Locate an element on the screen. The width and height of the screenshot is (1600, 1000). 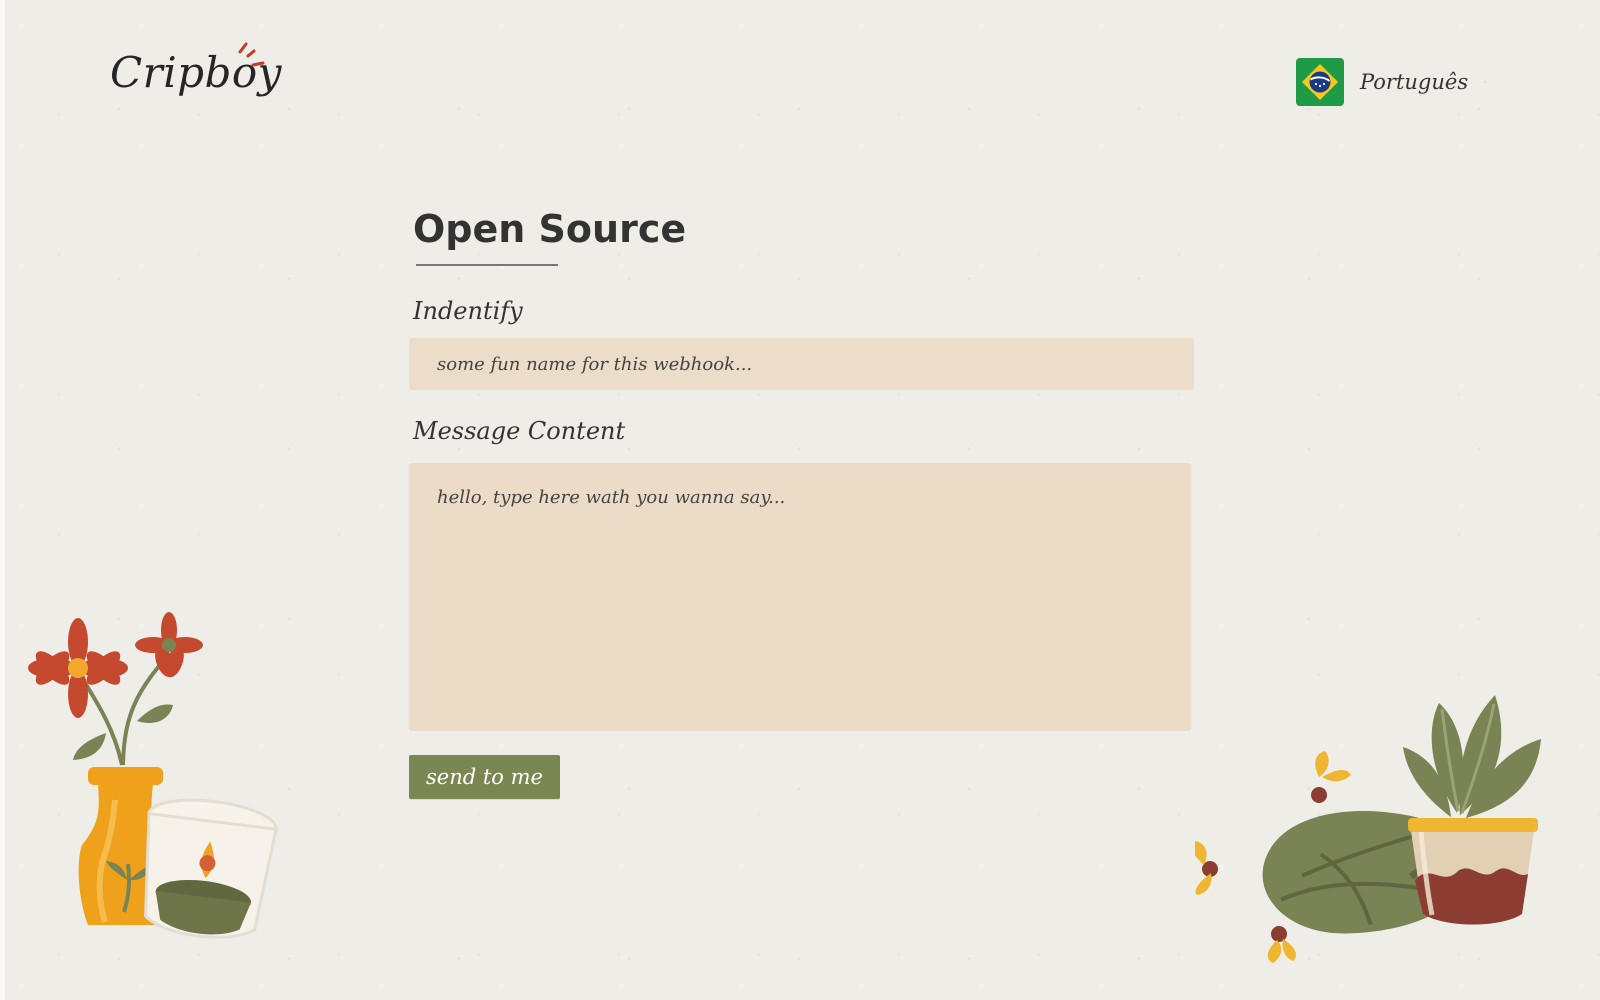
title-underline is located at coordinates (487, 265).